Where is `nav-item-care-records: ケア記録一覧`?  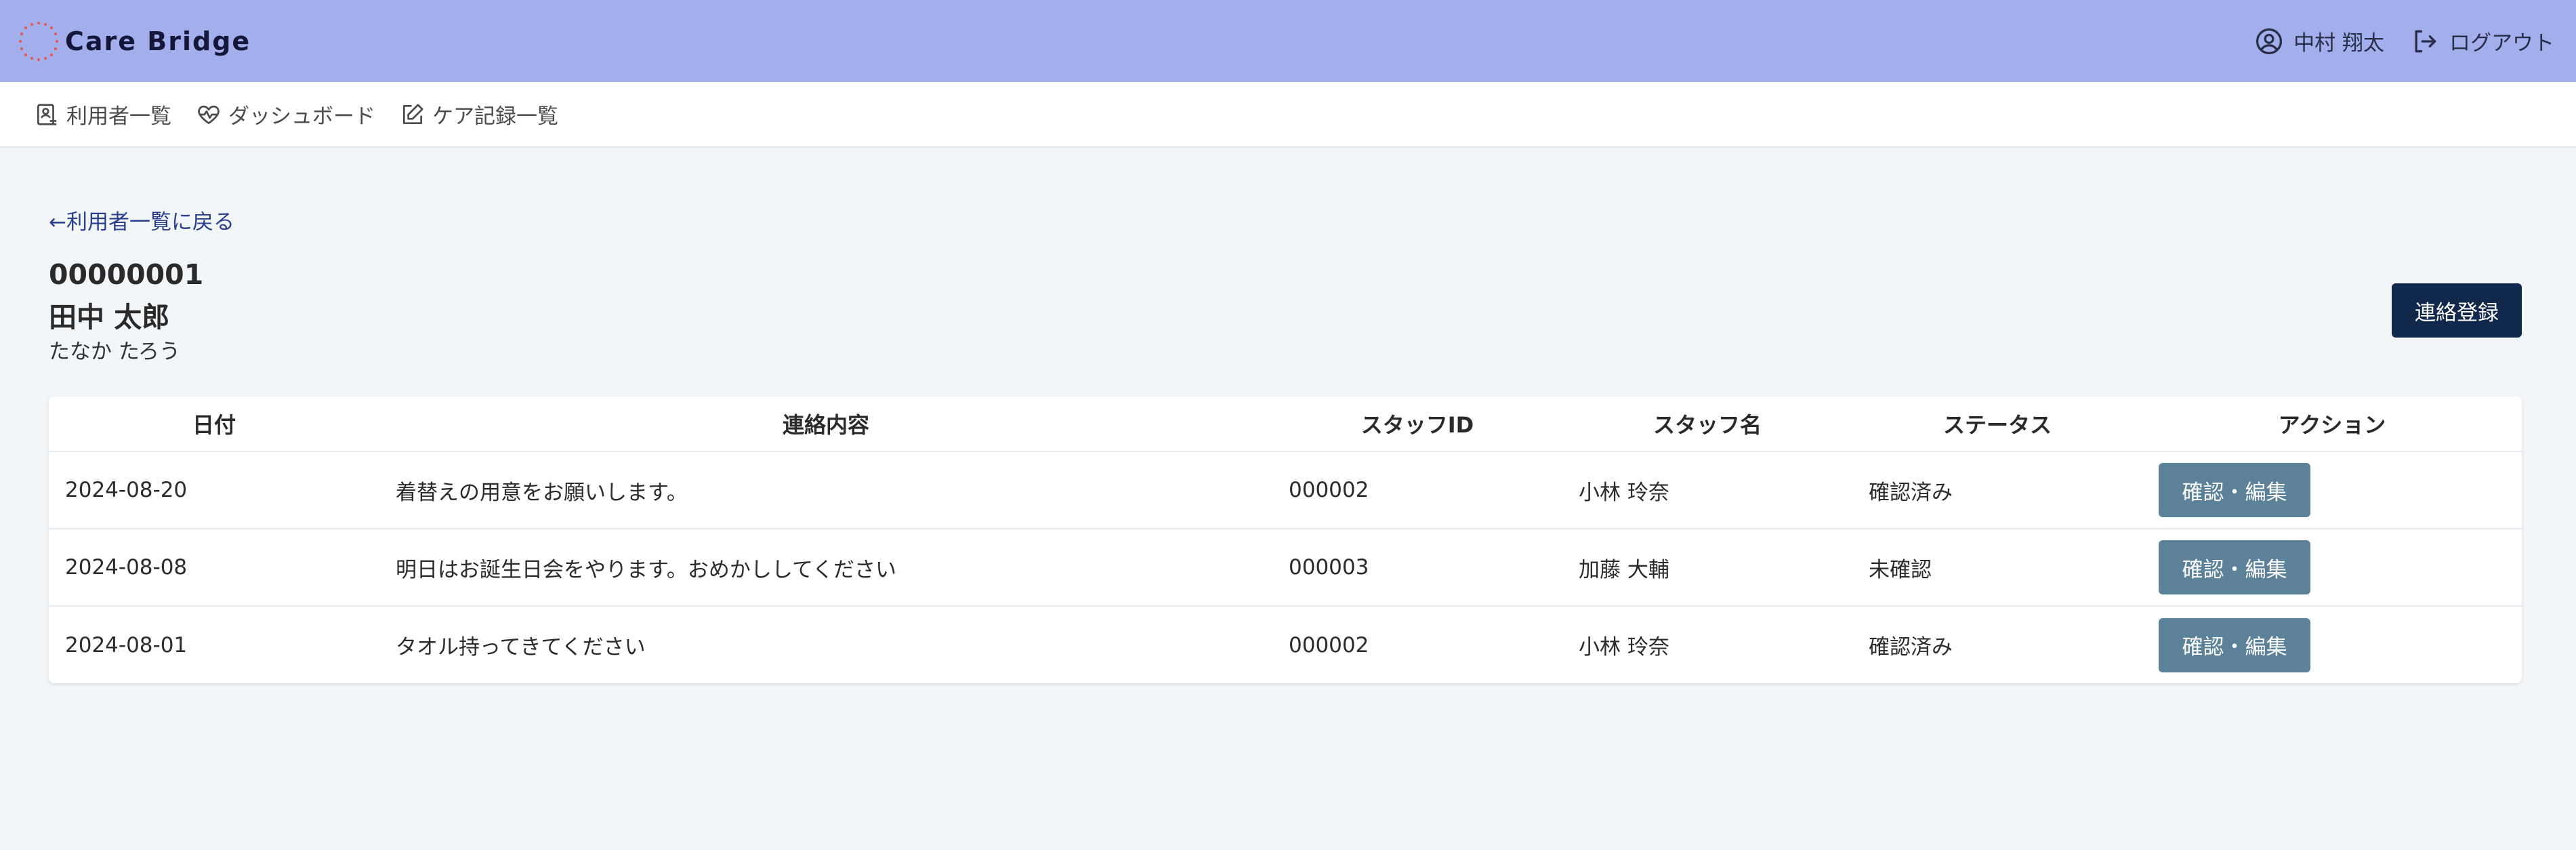
nav-item-care-records: ケア記録一覧 is located at coordinates (479, 114).